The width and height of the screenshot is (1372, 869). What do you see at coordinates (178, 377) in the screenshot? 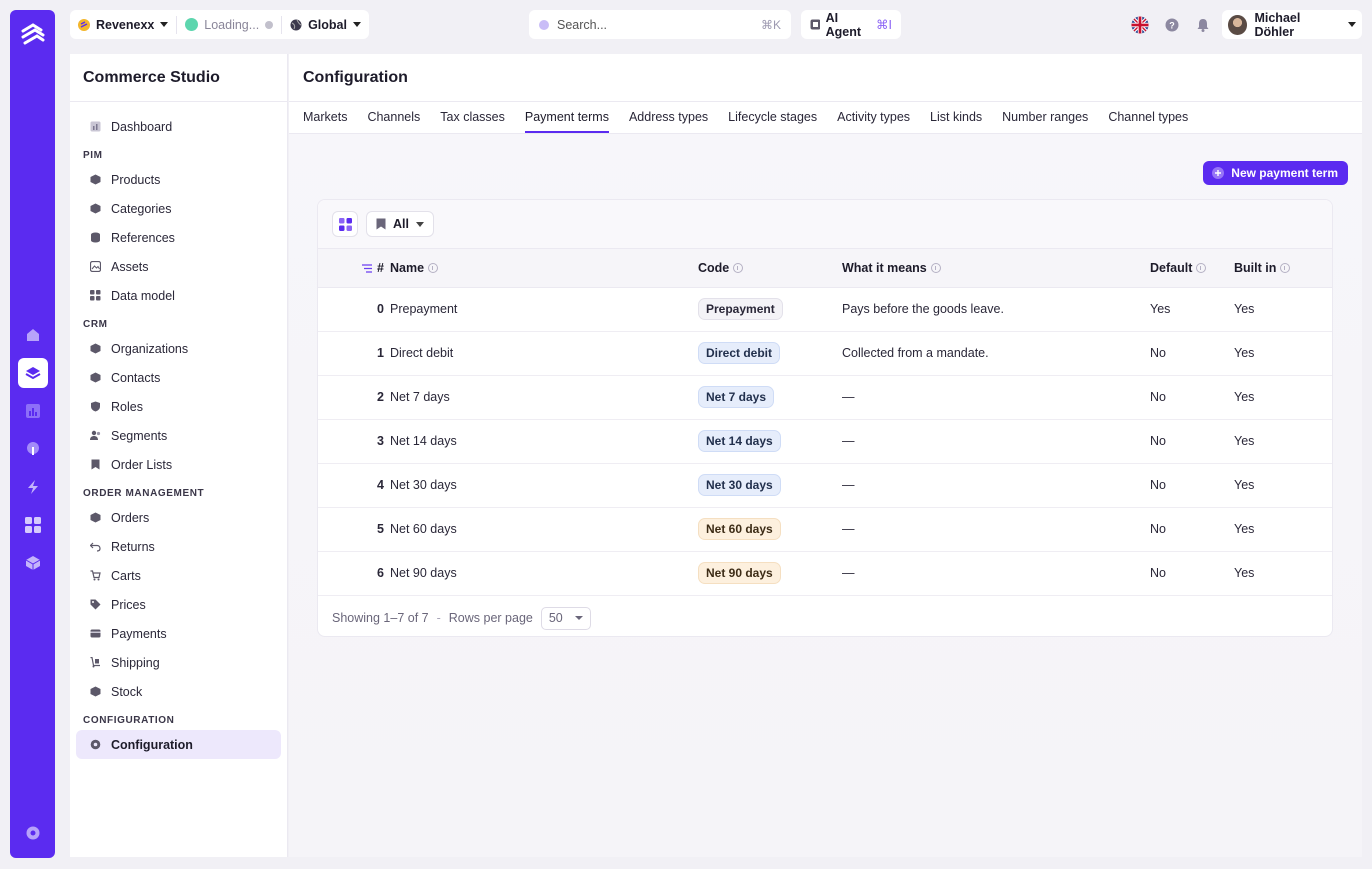
I see `sidebar-item-contacts: Contacts` at bounding box center [178, 377].